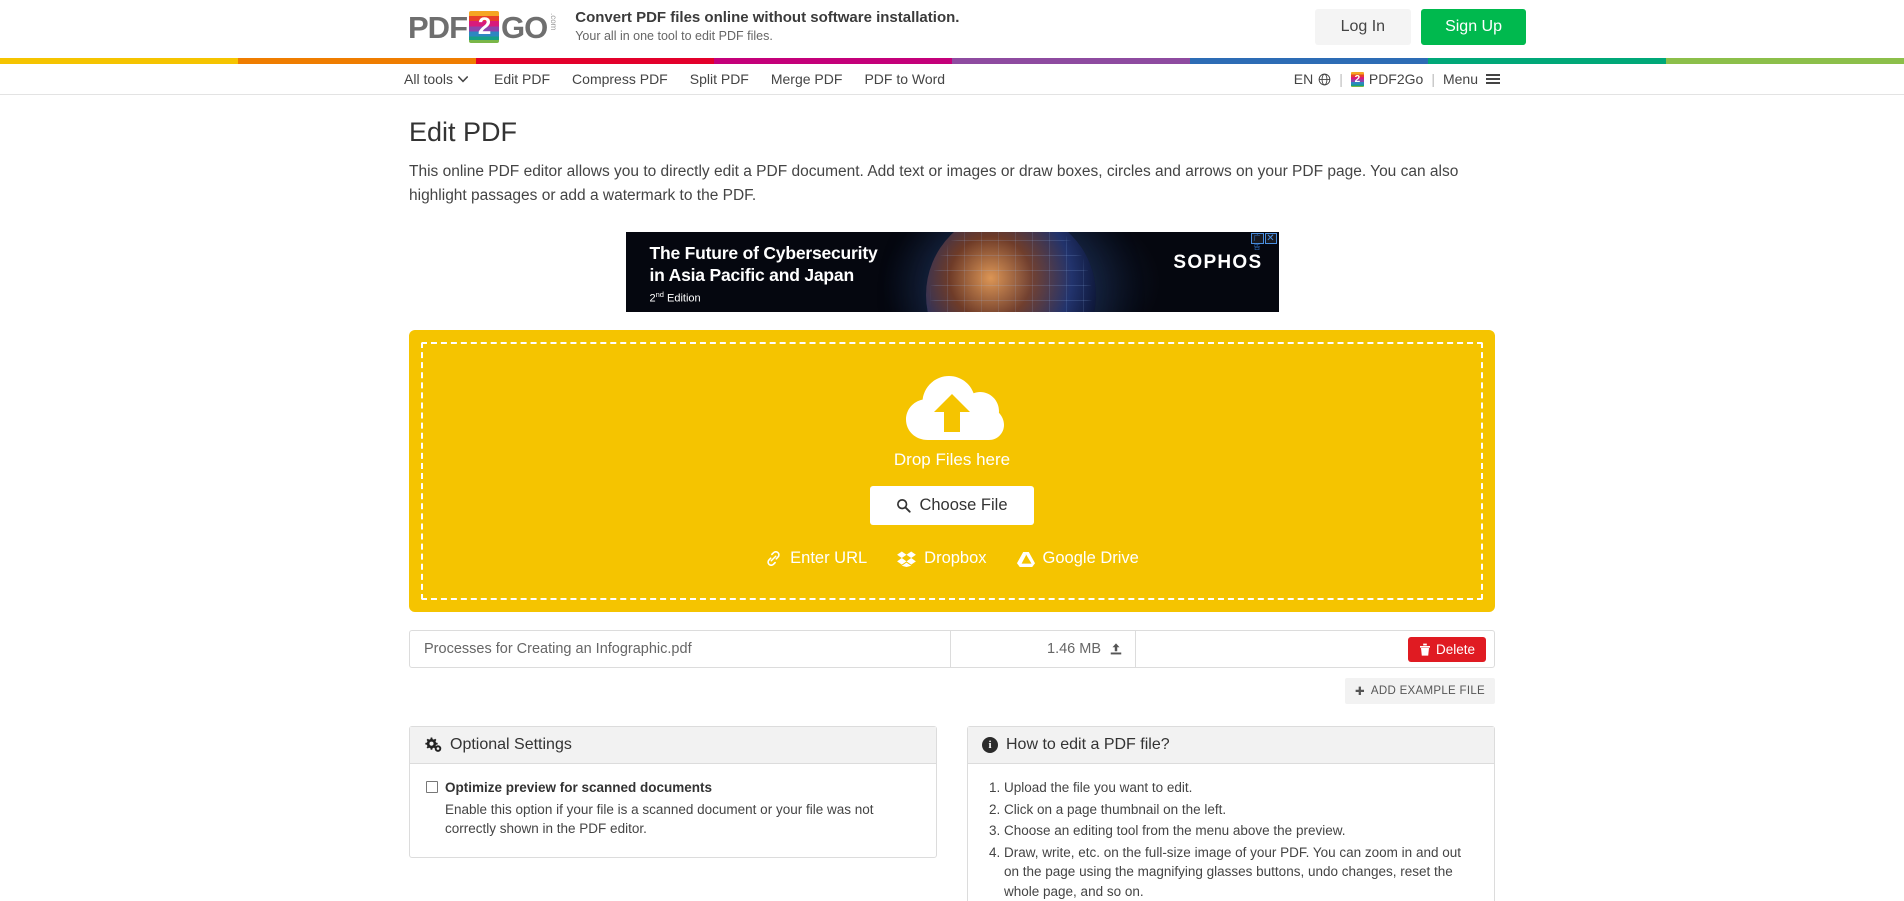  Describe the element at coordinates (773, 559) in the screenshot. I see `link-icon` at that location.